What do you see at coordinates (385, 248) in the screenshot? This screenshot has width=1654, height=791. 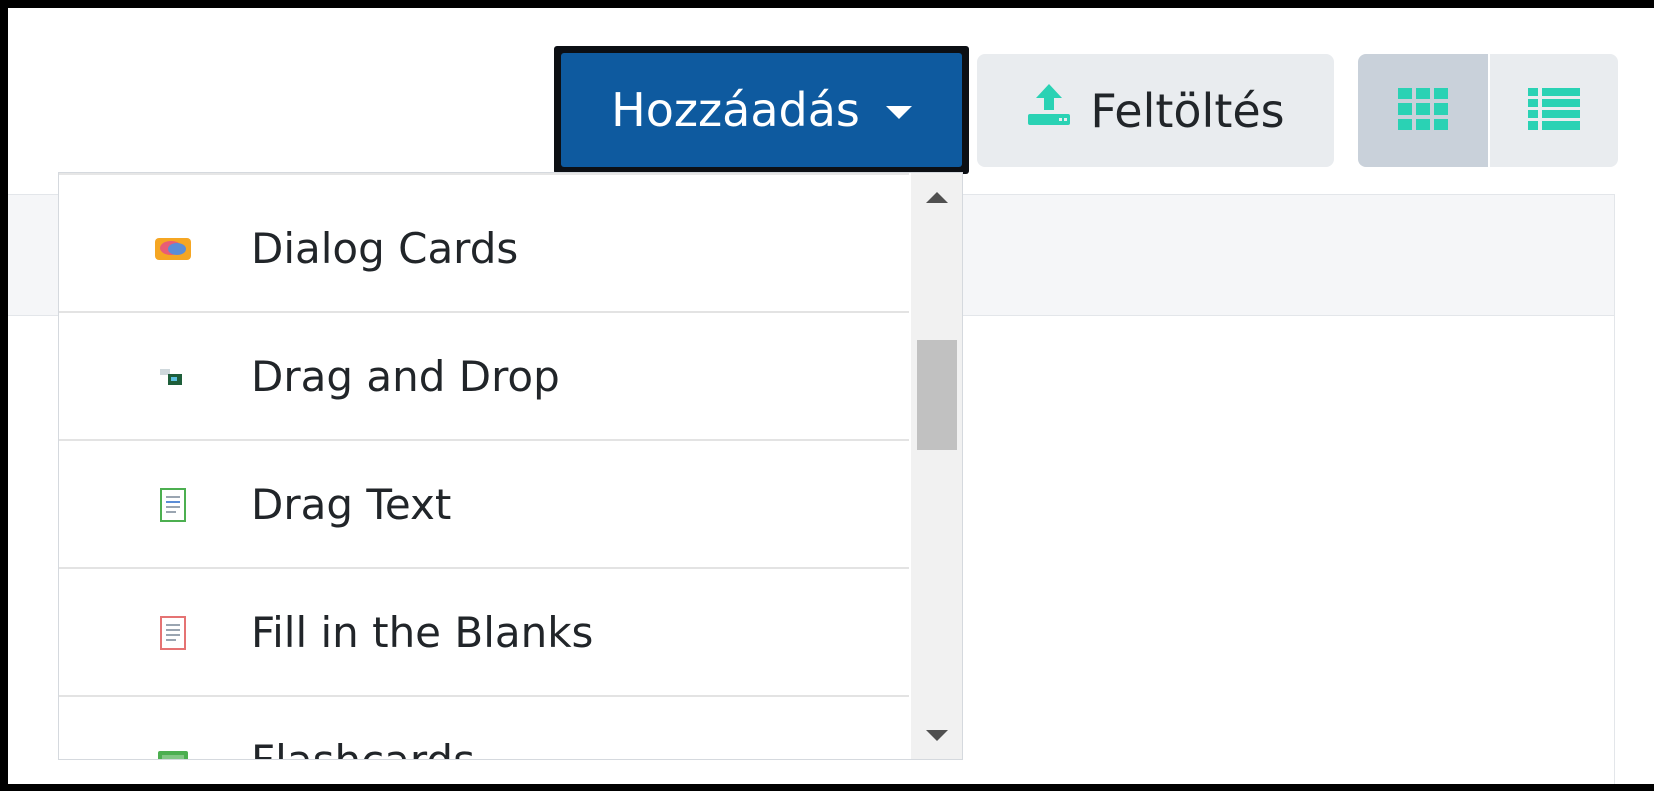 I see `menu-item-label: Dialog Cards` at bounding box center [385, 248].